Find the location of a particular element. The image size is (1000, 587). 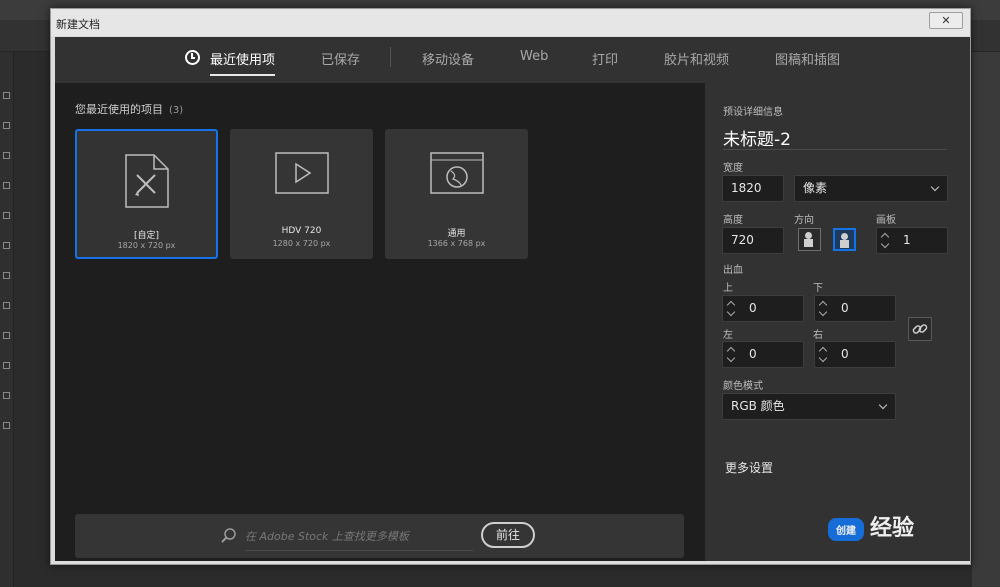

bleed-top-label: 上 is located at coordinates (728, 288).